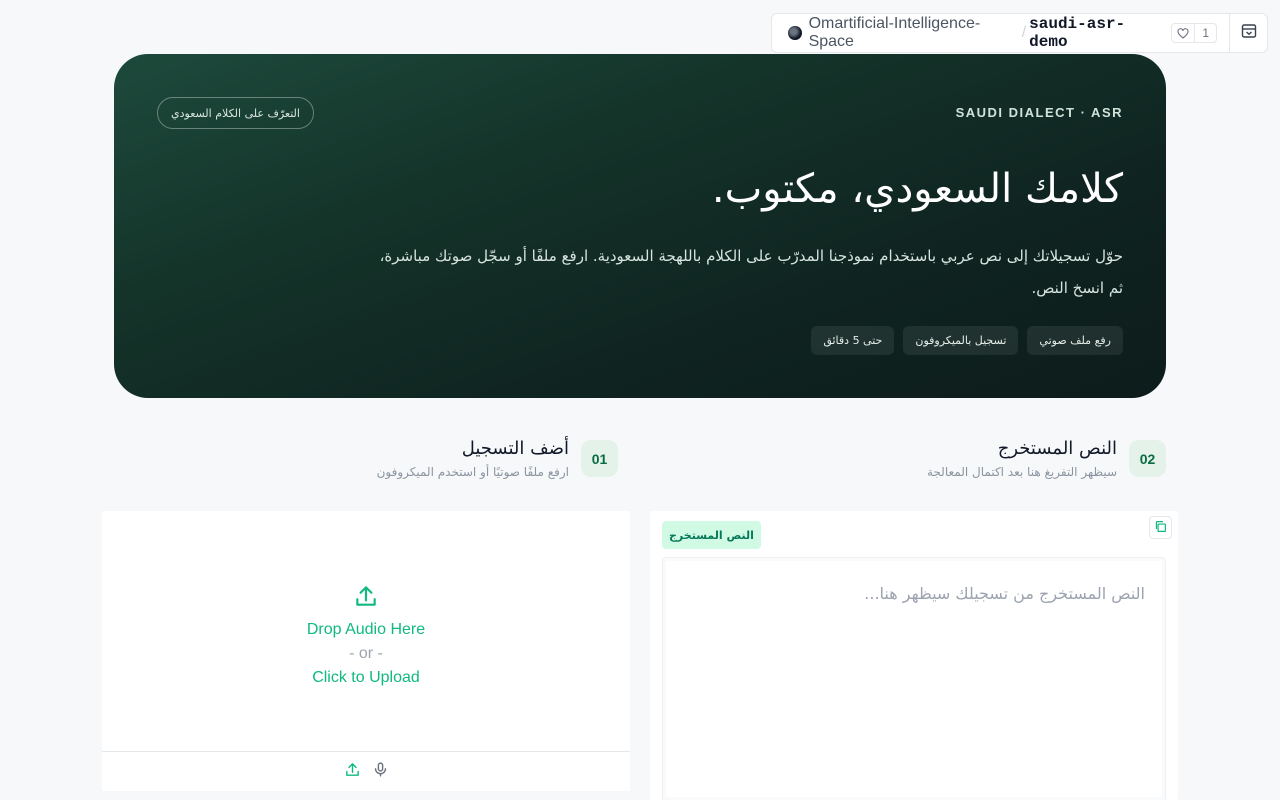  I want to click on hero-eyebrow: SAUDI DIALECT · ASR, so click(1039, 112).